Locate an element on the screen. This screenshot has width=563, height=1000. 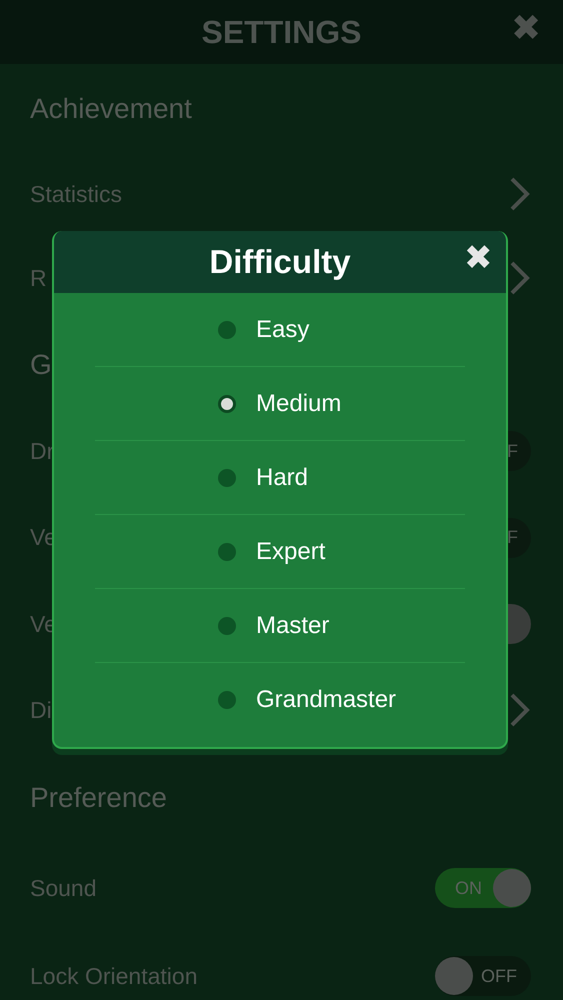
setting-label: R is located at coordinates (38, 278).